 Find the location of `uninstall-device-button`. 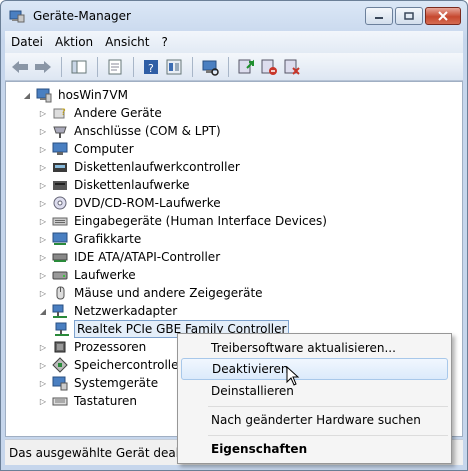

uninstall-device-button is located at coordinates (292, 67).